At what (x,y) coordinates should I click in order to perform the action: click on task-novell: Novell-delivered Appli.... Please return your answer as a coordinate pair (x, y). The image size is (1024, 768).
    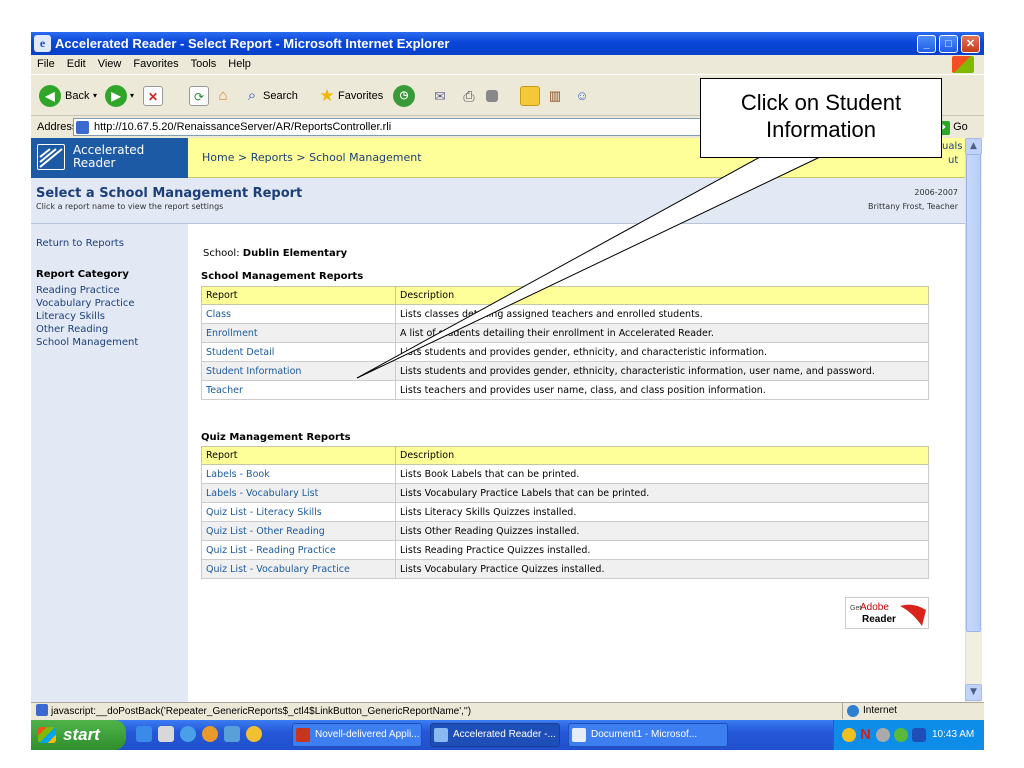
    Looking at the image, I should click on (357, 735).